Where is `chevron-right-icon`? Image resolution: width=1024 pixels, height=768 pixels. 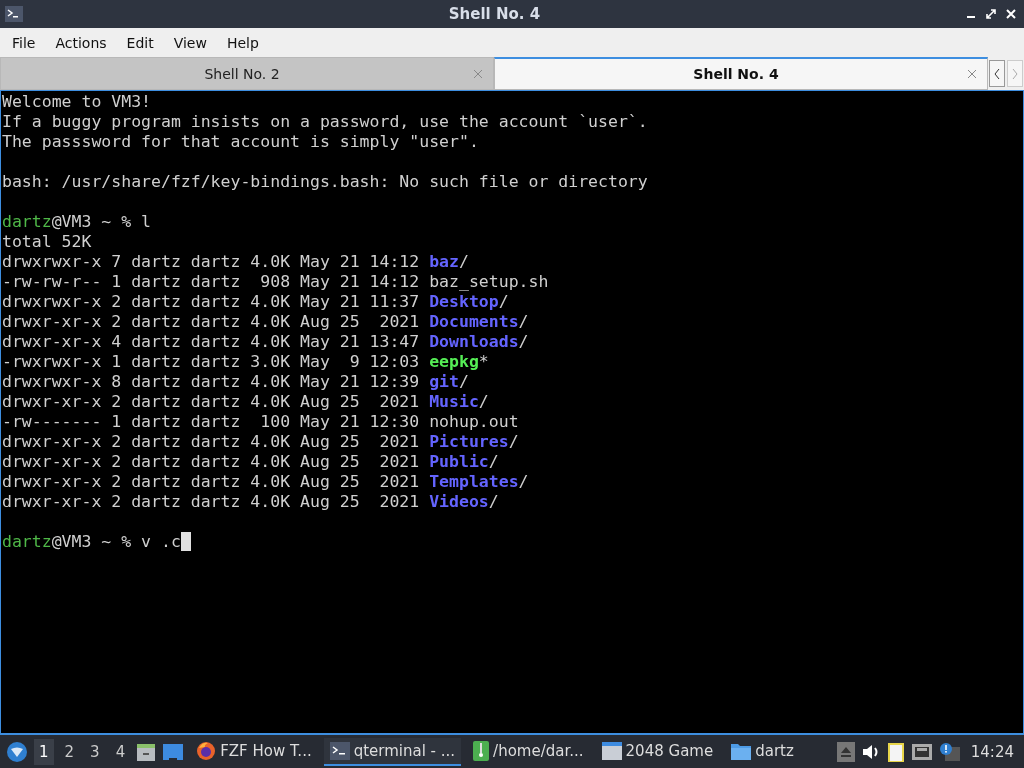
chevron-right-icon is located at coordinates (1015, 73).